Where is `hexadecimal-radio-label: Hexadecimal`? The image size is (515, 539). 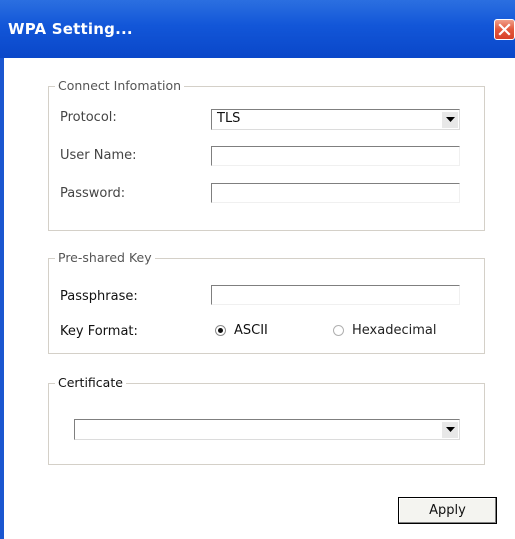 hexadecimal-radio-label: Hexadecimal is located at coordinates (394, 330).